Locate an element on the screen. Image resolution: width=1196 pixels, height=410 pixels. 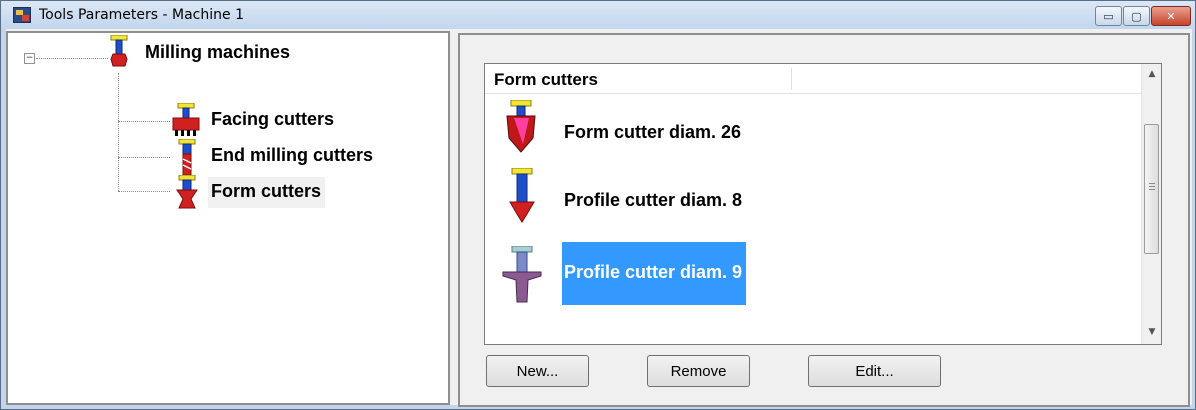
title-bar: Tools Parameters - Machine 1 ▭ ▢ ✕ is located at coordinates (598, 15).